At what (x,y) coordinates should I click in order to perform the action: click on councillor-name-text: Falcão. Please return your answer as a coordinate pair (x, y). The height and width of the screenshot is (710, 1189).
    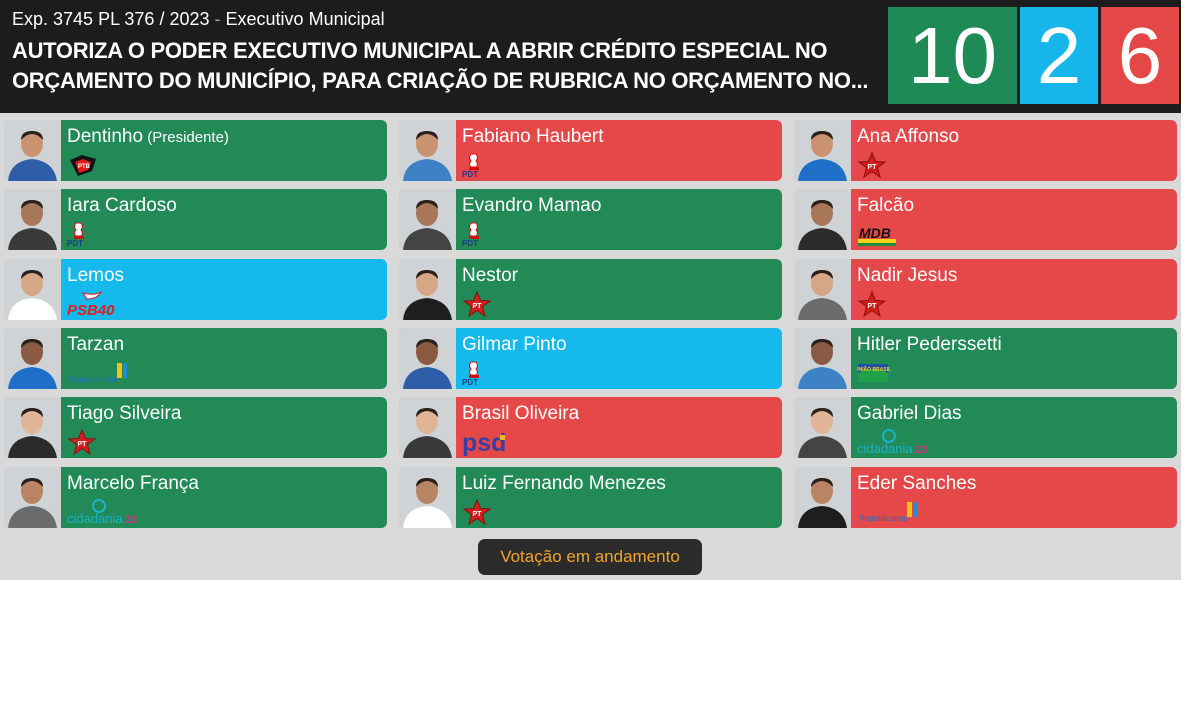
    Looking at the image, I should click on (886, 205).